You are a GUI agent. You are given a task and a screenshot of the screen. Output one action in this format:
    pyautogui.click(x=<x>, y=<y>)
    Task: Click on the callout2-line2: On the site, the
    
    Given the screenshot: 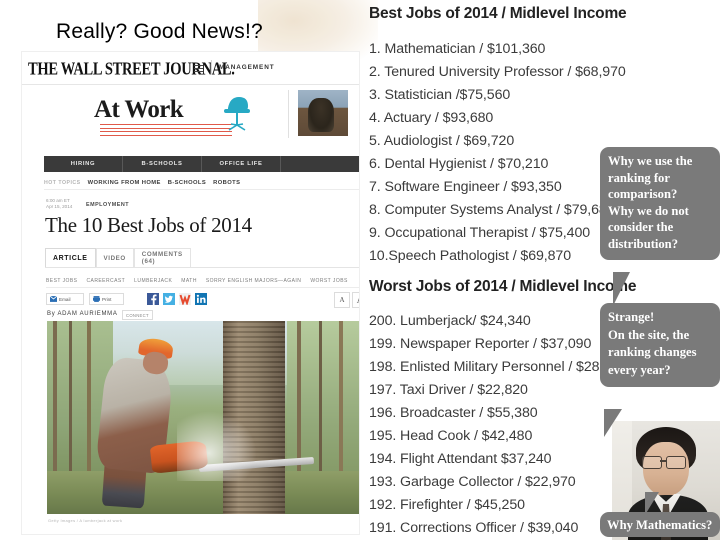 What is the action you would take?
    pyautogui.click(x=649, y=334)
    